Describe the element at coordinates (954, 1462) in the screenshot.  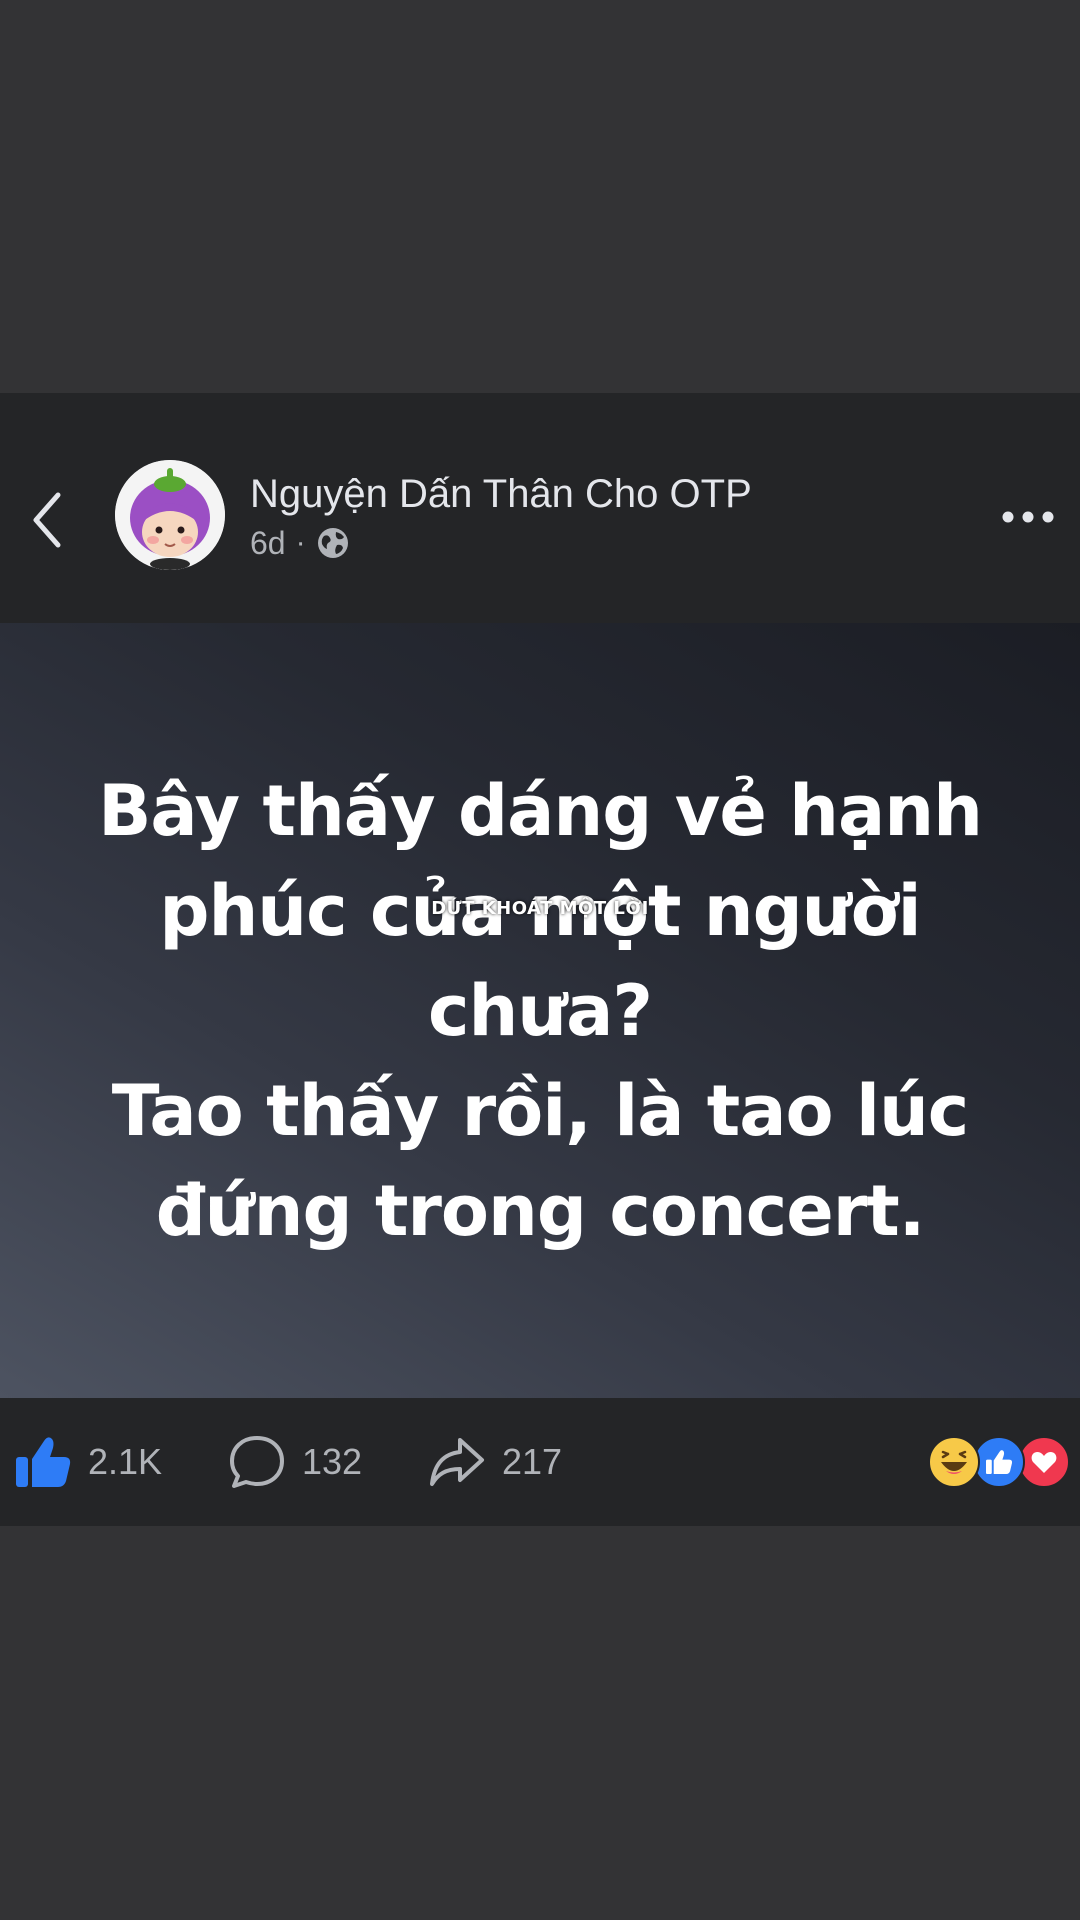
I see `haha-reaction-icon` at that location.